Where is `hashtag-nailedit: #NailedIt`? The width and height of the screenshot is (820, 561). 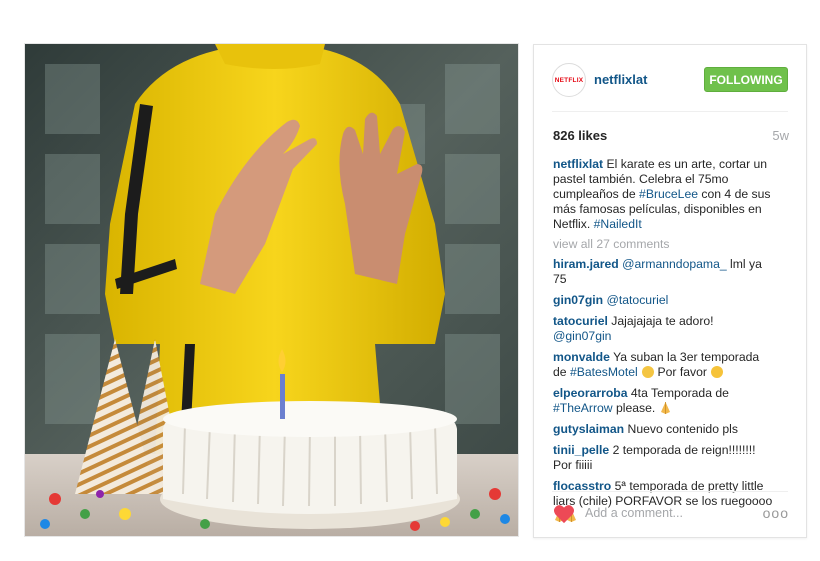
hashtag-nailedit: #NailedIt is located at coordinates (618, 224).